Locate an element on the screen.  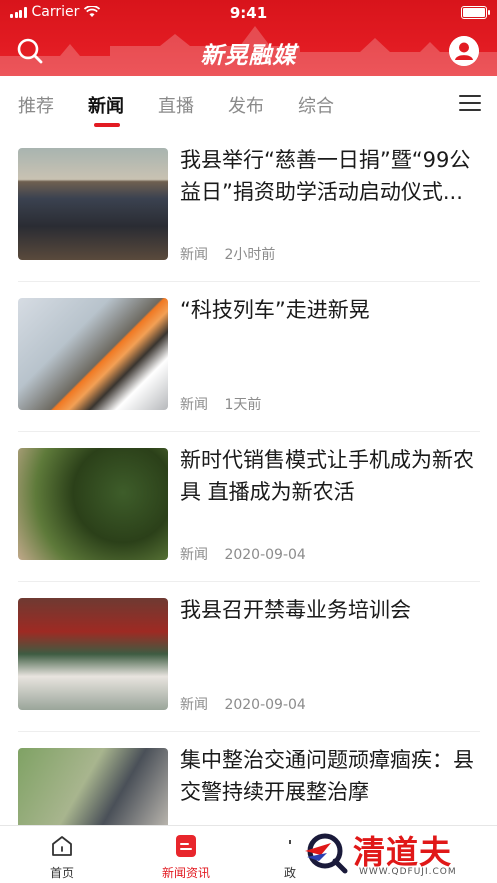
home-icon is located at coordinates (62, 846).